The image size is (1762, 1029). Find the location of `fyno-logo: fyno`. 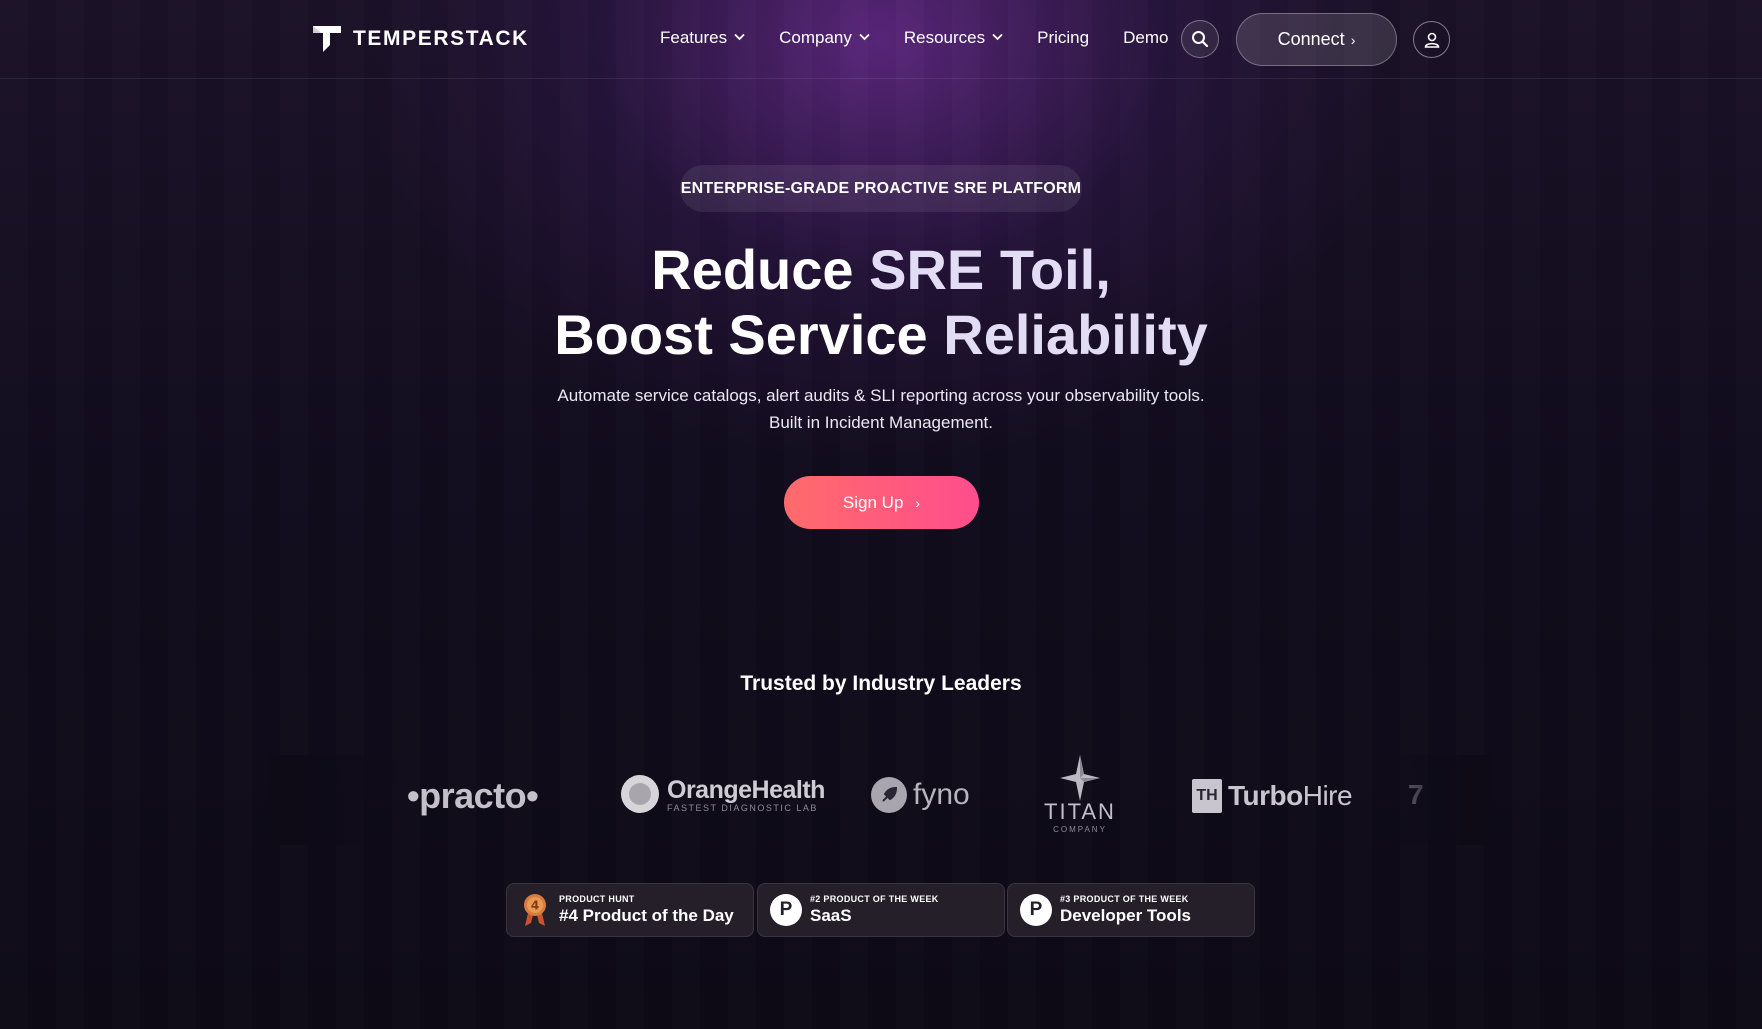

fyno-logo: fyno is located at coordinates (920, 795).